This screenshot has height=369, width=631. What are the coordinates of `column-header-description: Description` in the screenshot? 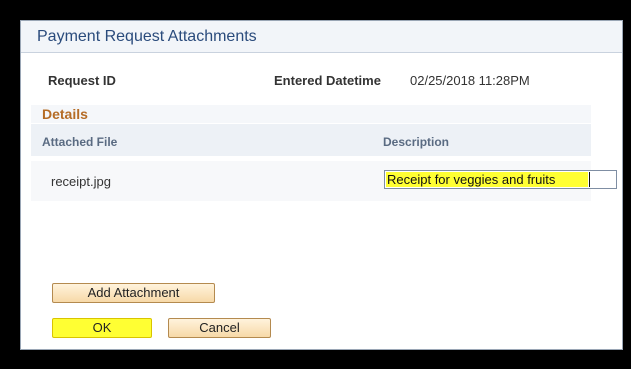 It's located at (416, 142).